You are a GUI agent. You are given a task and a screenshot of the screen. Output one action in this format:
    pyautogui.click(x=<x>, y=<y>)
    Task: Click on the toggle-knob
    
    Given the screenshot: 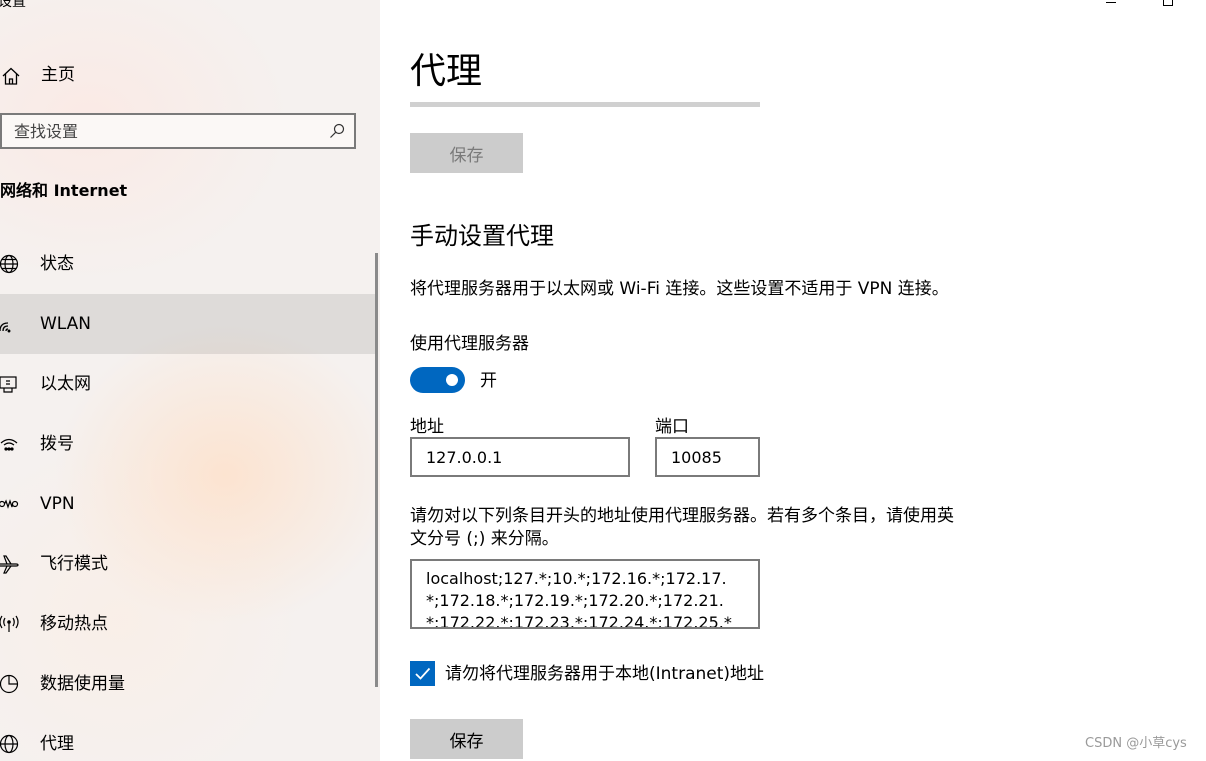 What is the action you would take?
    pyautogui.click(x=452, y=380)
    